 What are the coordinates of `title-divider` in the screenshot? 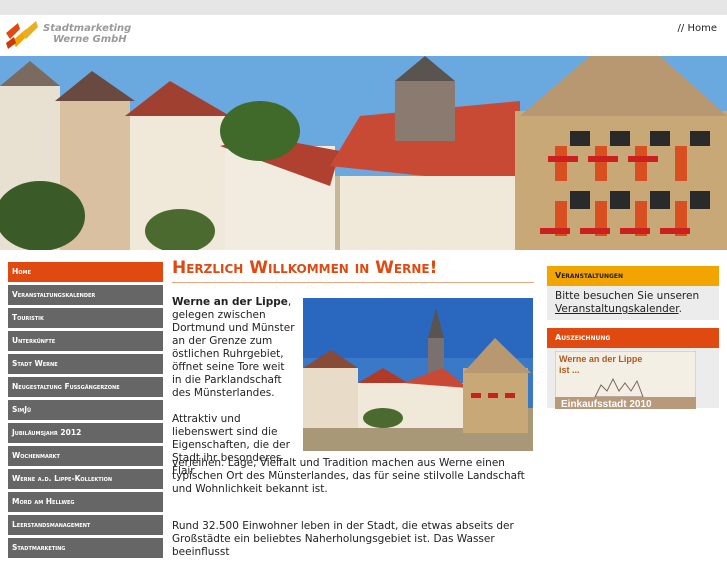 It's located at (353, 282).